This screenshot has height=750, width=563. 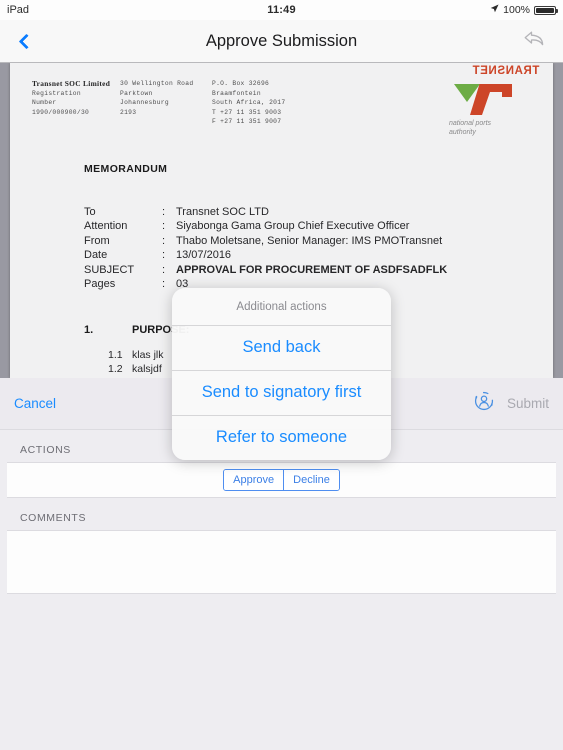 I want to click on company-name: Transnet SOC Limited, so click(x=71, y=83).